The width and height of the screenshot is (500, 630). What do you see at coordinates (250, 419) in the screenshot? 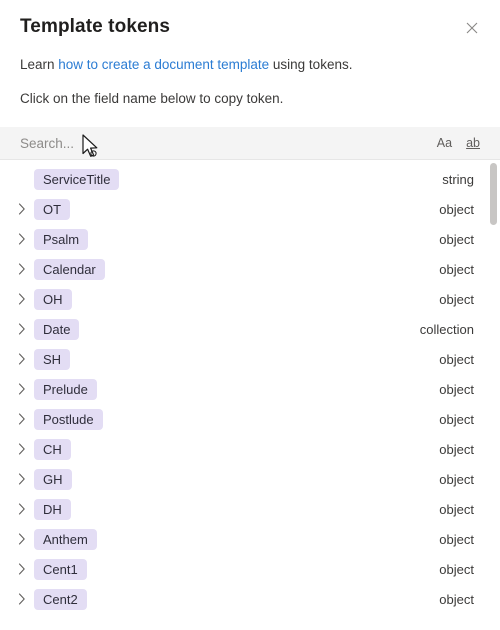
I see `token-row: Postlude object` at bounding box center [250, 419].